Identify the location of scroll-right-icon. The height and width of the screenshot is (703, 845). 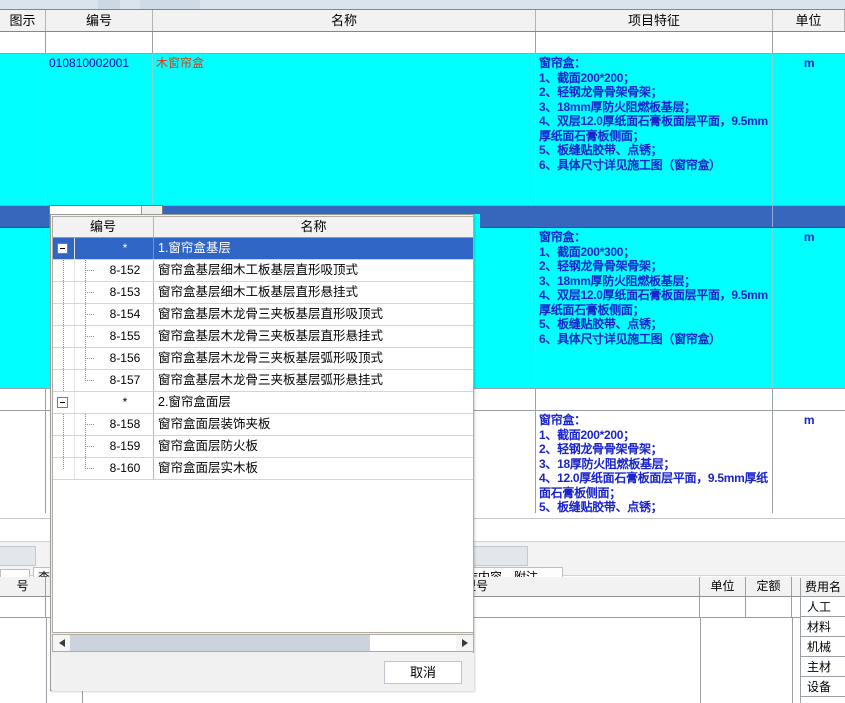
(464, 643).